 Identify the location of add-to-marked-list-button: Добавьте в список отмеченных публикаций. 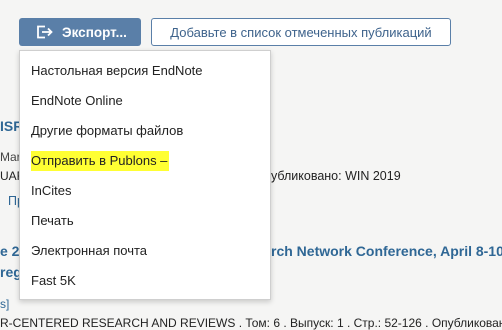
(301, 32).